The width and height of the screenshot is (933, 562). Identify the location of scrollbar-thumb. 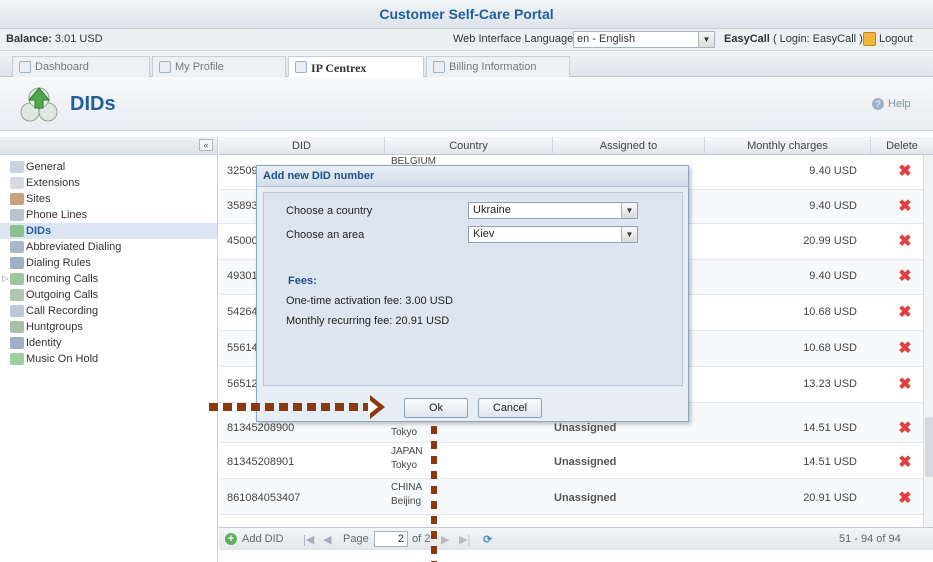
(929, 447).